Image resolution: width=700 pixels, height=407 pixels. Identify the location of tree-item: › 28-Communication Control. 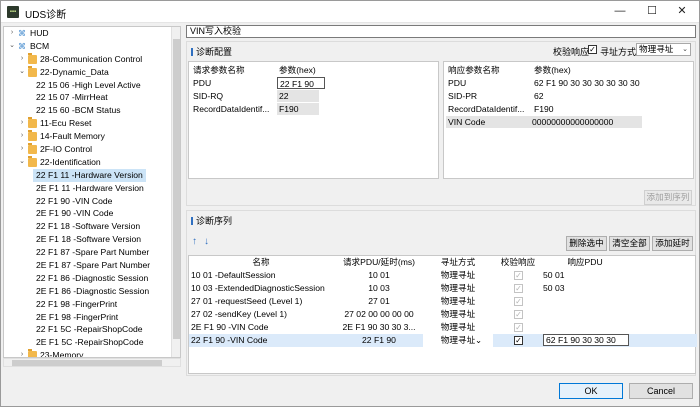
(88, 59).